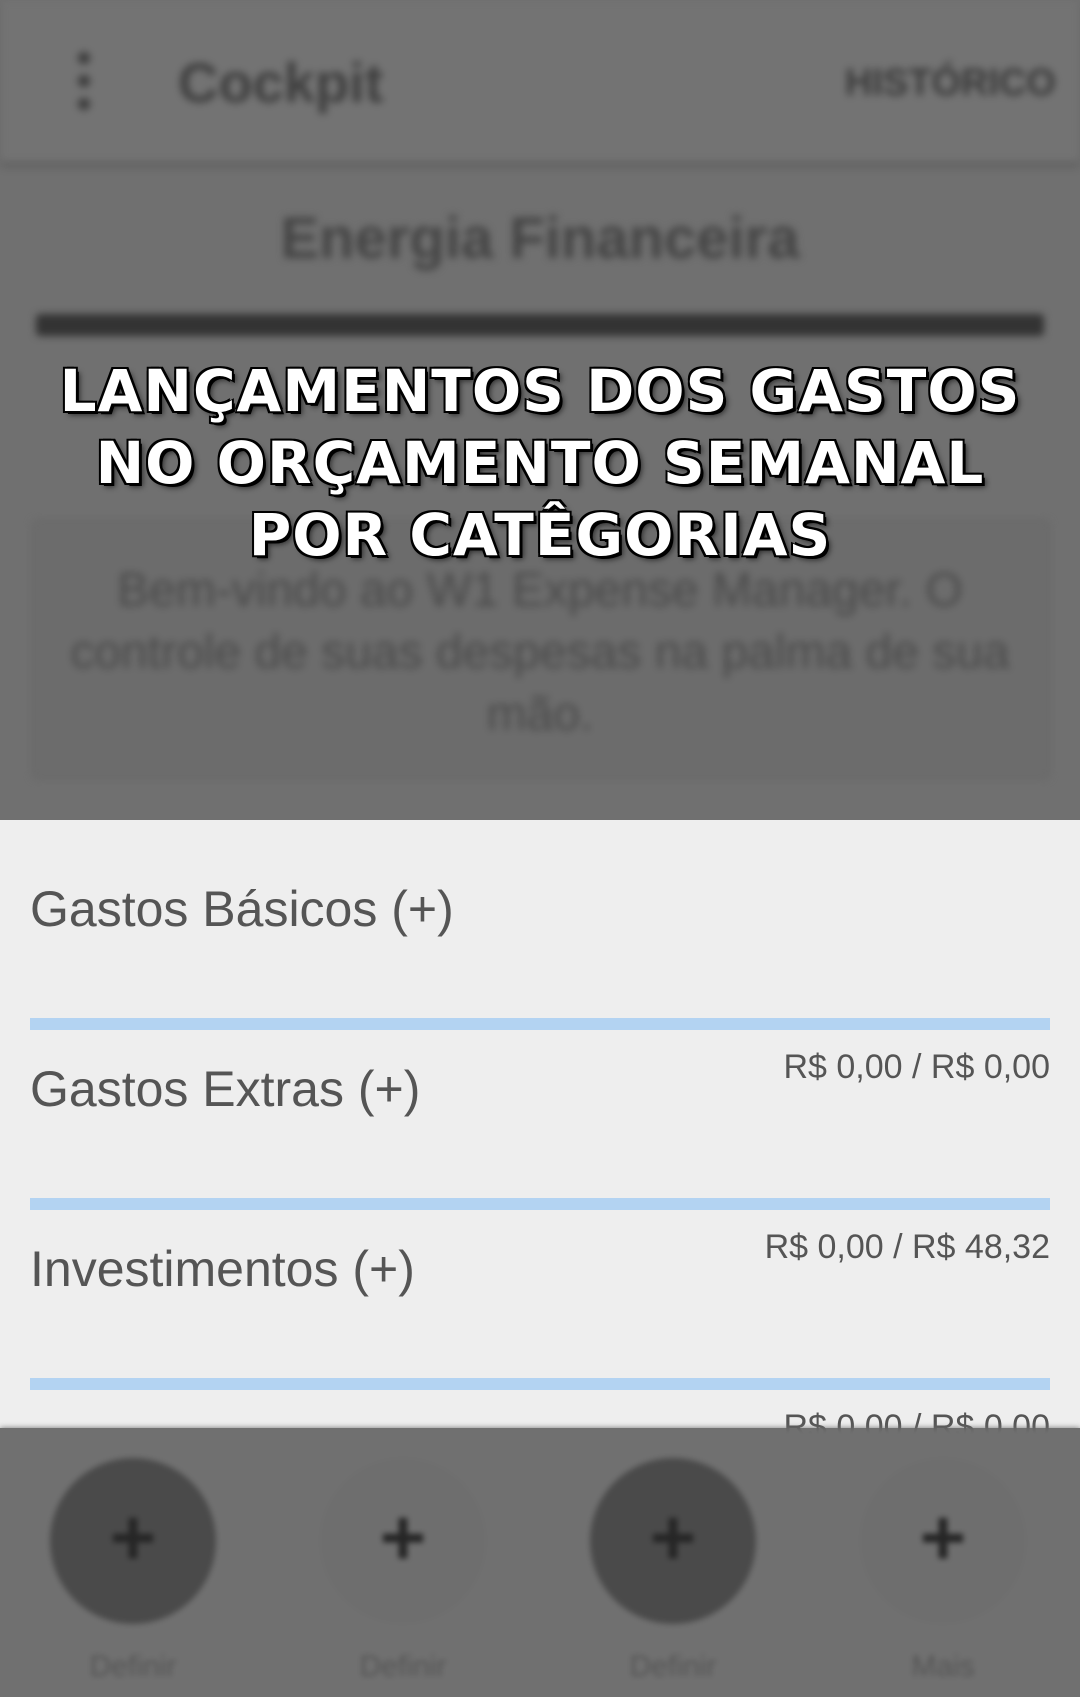  What do you see at coordinates (950, 83) in the screenshot?
I see `history-button: HISTÓRICO` at bounding box center [950, 83].